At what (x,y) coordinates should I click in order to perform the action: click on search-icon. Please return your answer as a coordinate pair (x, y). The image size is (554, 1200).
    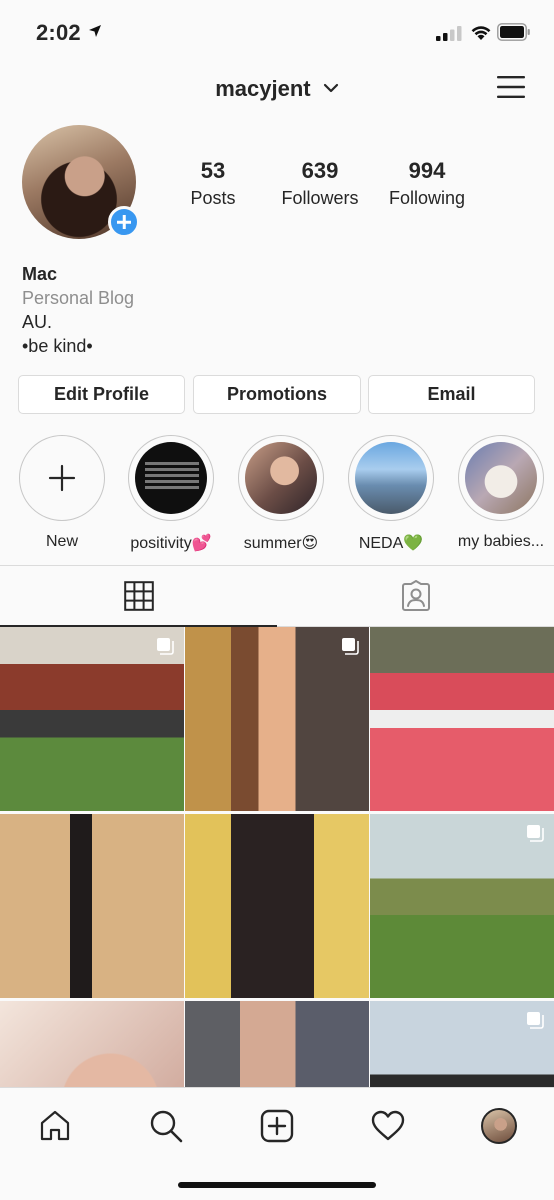
    Looking at the image, I should click on (166, 1126).